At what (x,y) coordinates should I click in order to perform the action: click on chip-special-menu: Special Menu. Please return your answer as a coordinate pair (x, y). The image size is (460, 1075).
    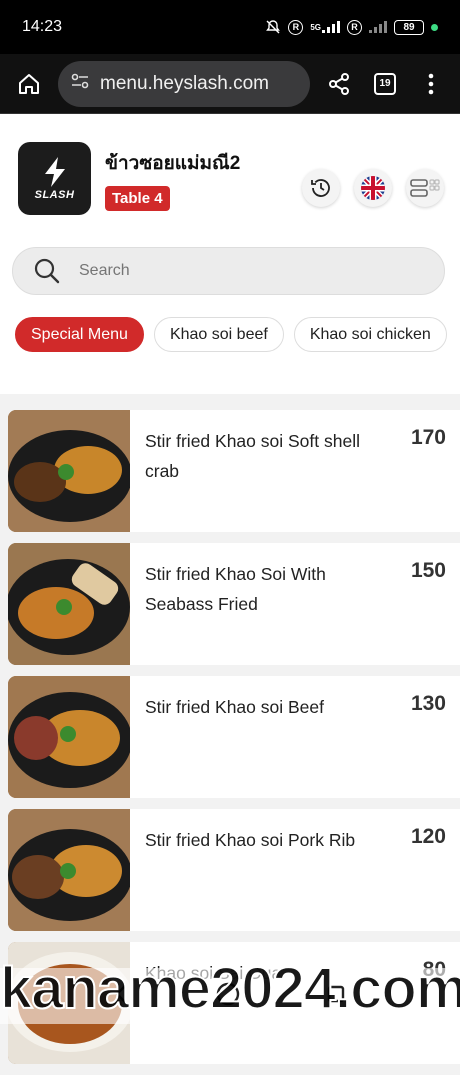
    Looking at the image, I should click on (79, 334).